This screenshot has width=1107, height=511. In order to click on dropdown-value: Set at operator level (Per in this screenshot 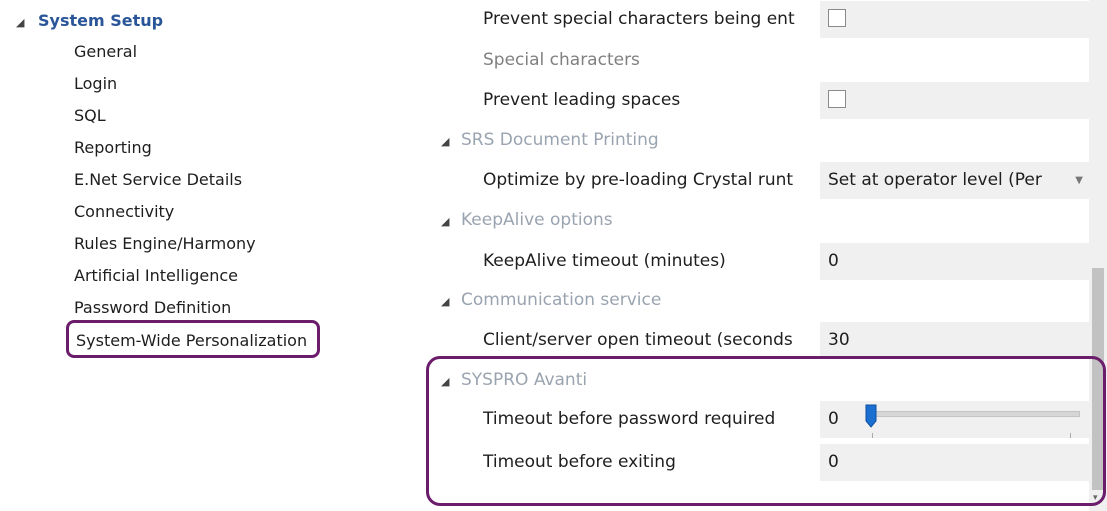, I will do `click(935, 180)`.